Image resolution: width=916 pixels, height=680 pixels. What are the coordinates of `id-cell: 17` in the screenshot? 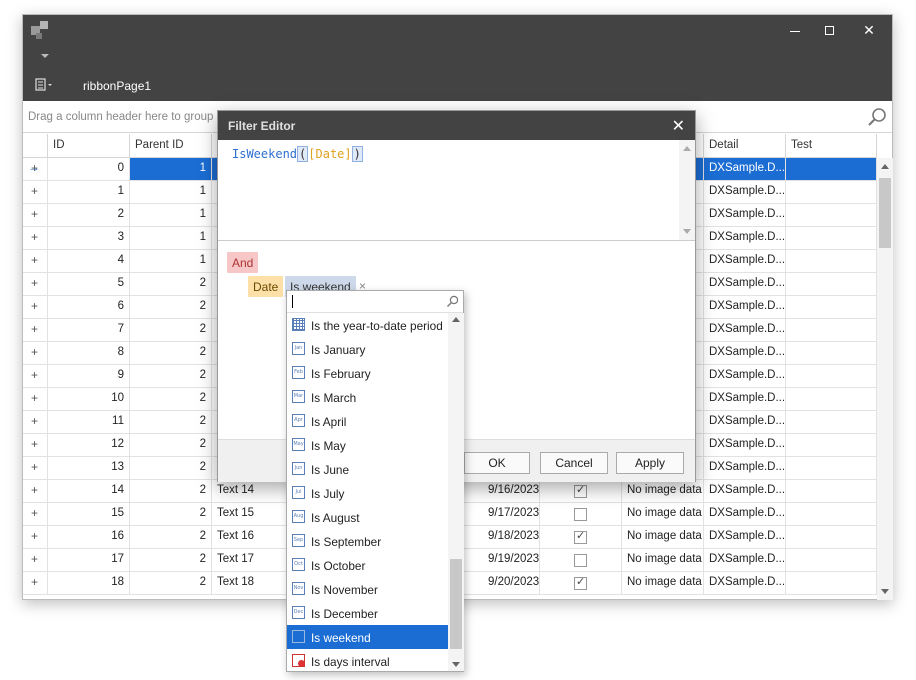 It's located at (89, 560).